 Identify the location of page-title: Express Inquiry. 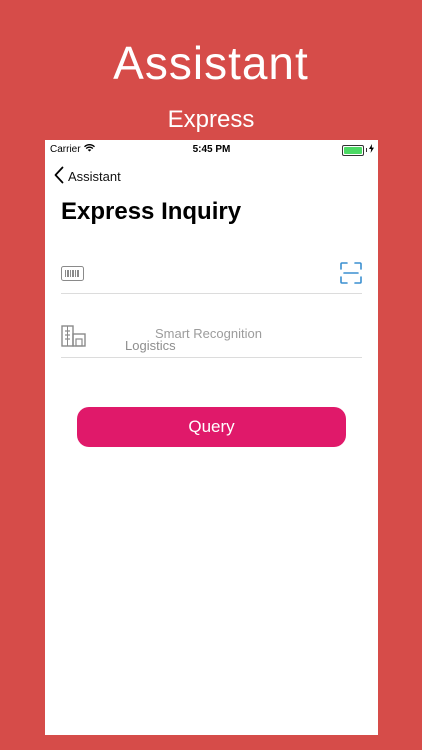
(151, 211).